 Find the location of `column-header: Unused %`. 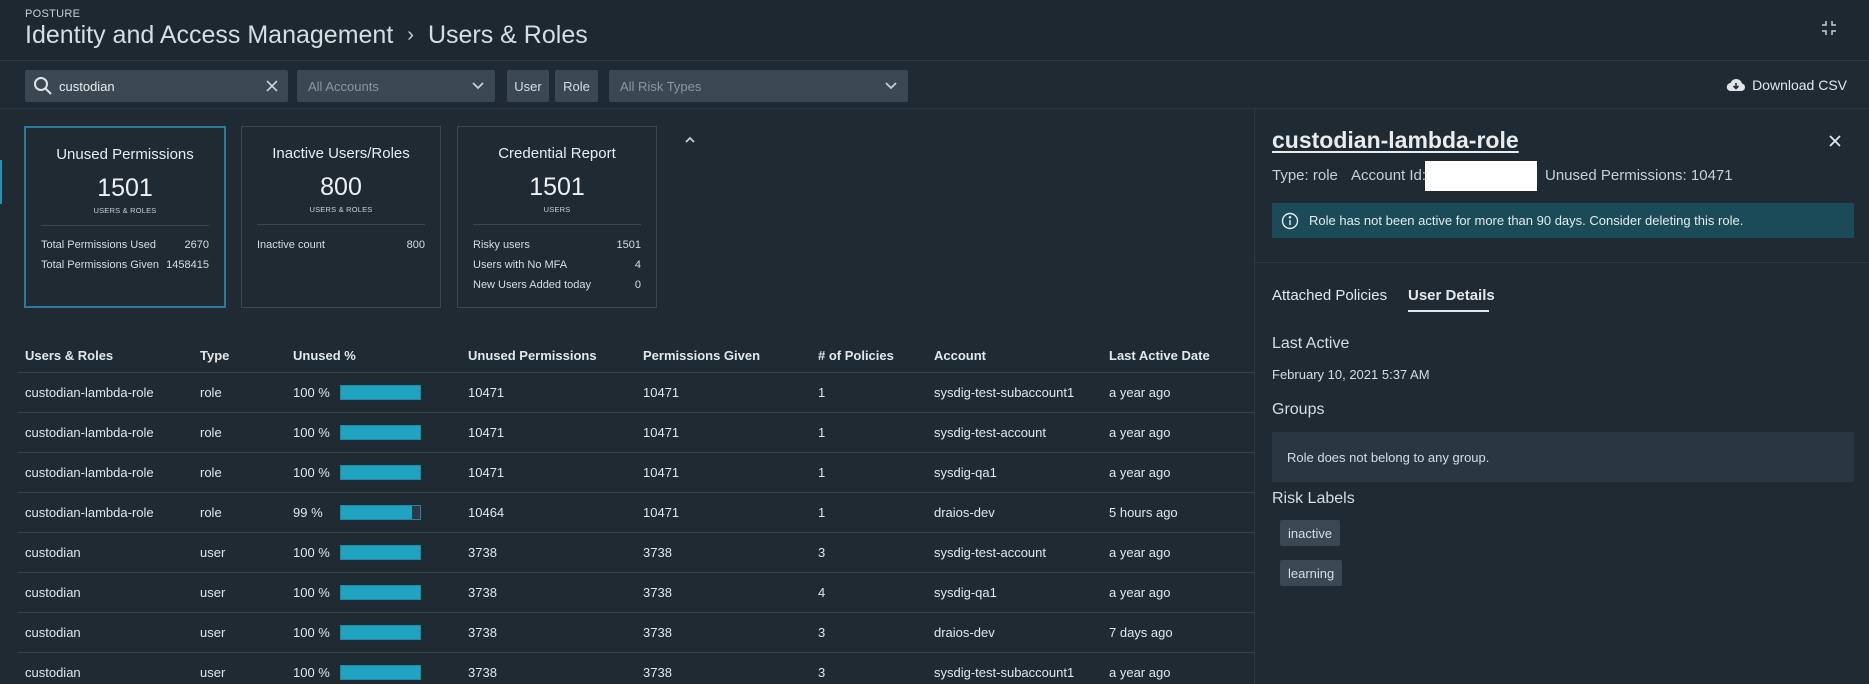

column-header: Unused % is located at coordinates (373, 356).